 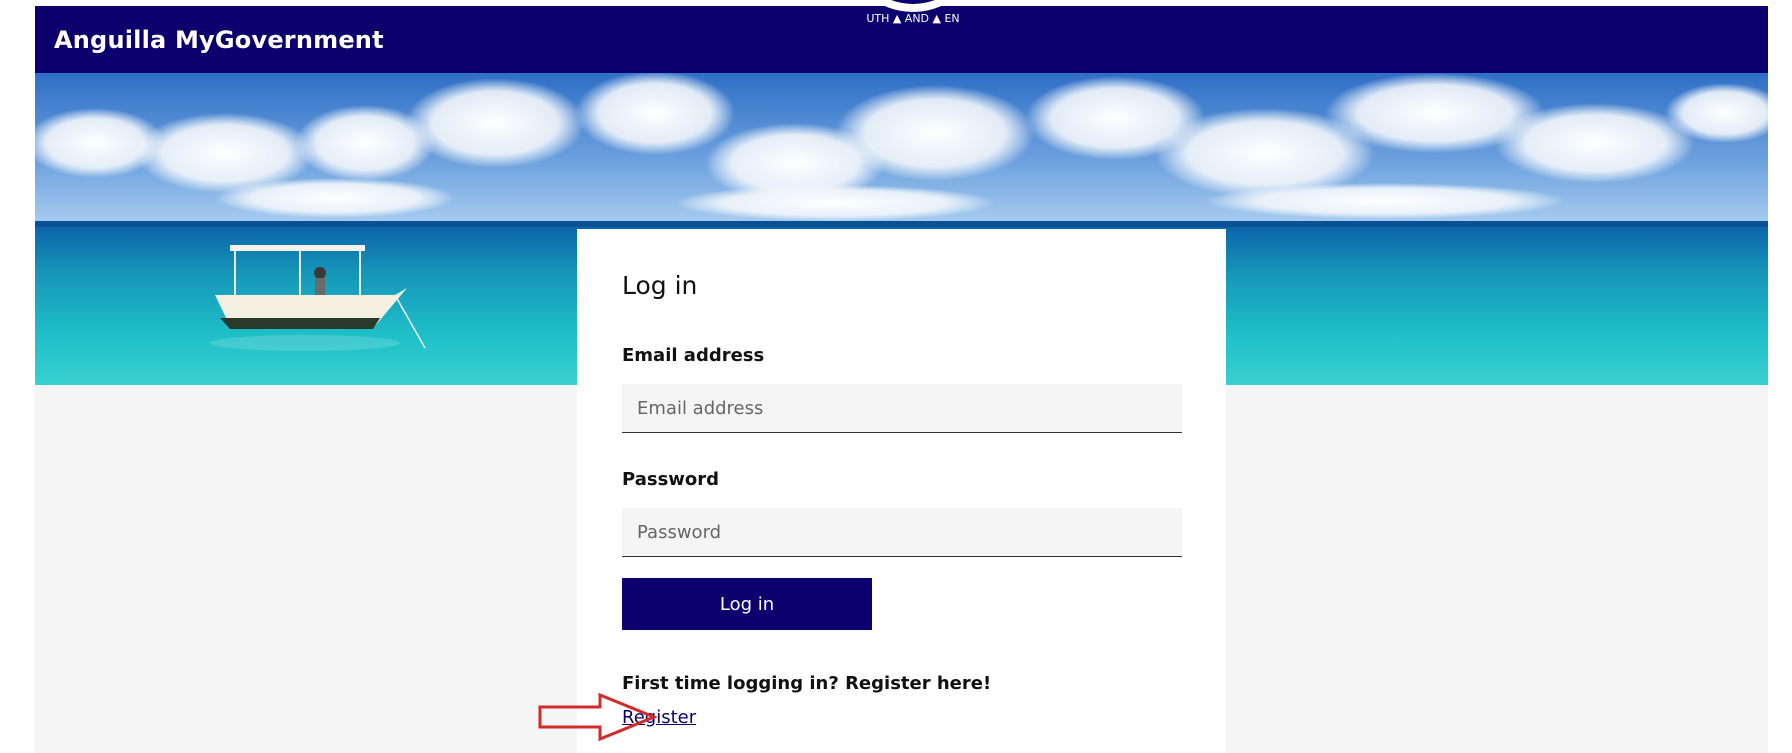 What do you see at coordinates (902, 532) in the screenshot?
I see `password-input` at bounding box center [902, 532].